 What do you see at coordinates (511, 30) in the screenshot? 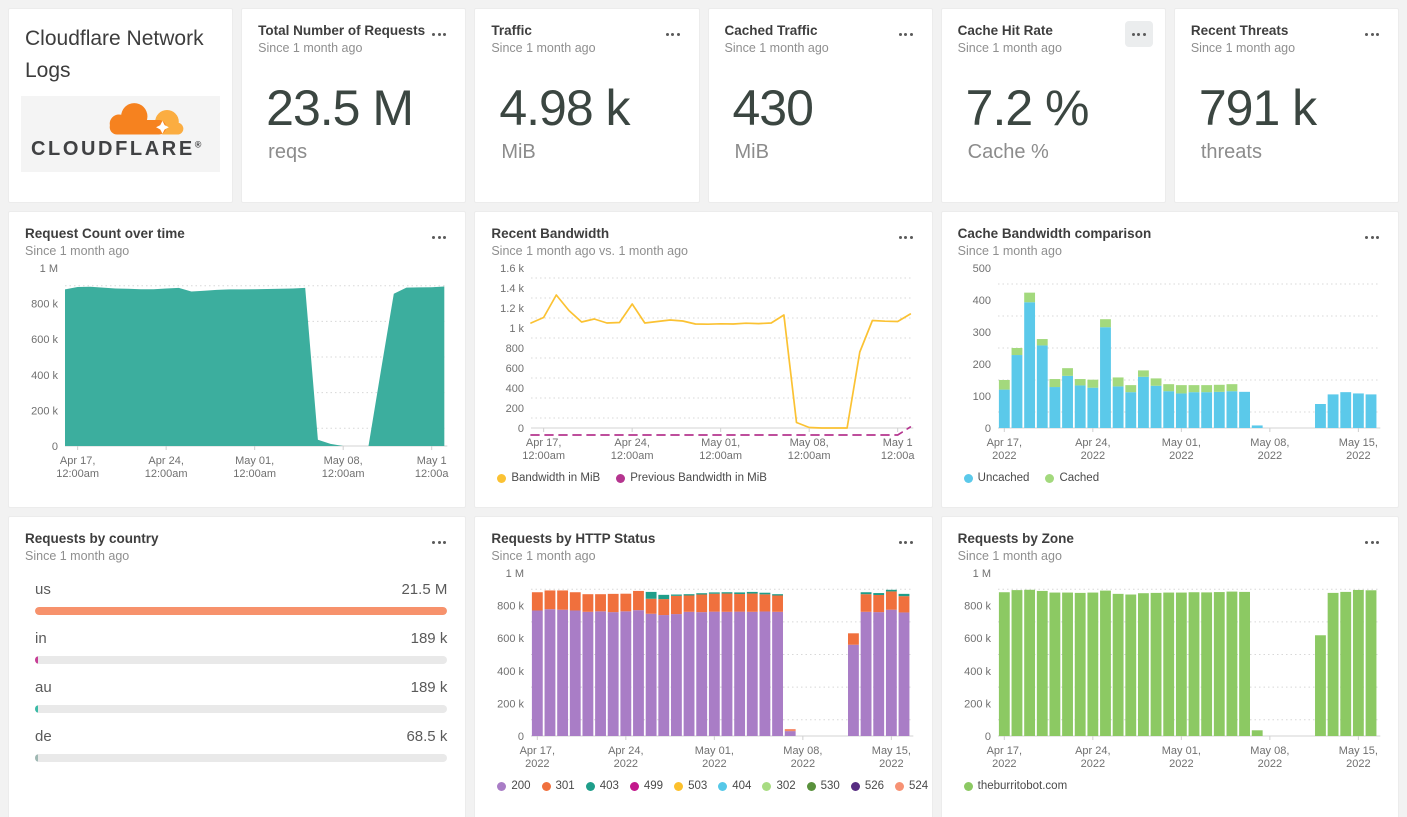
I see `stat-title: Traffic` at bounding box center [511, 30].